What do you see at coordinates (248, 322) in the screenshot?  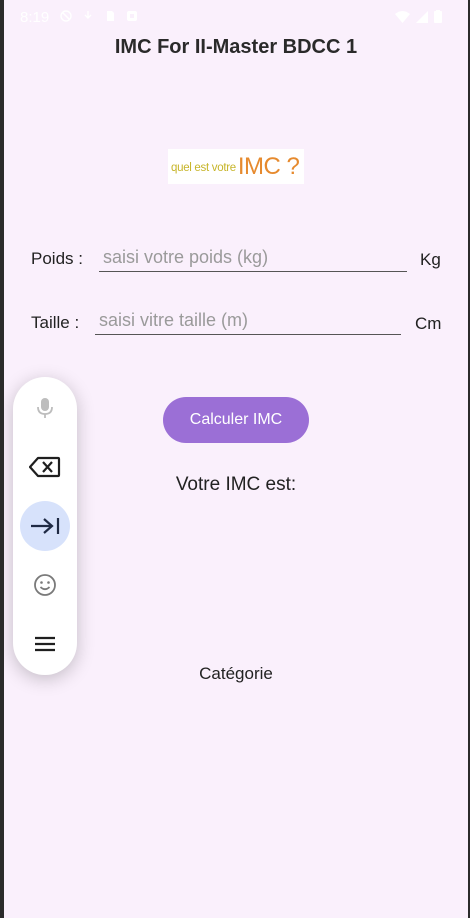 I see `height-input` at bounding box center [248, 322].